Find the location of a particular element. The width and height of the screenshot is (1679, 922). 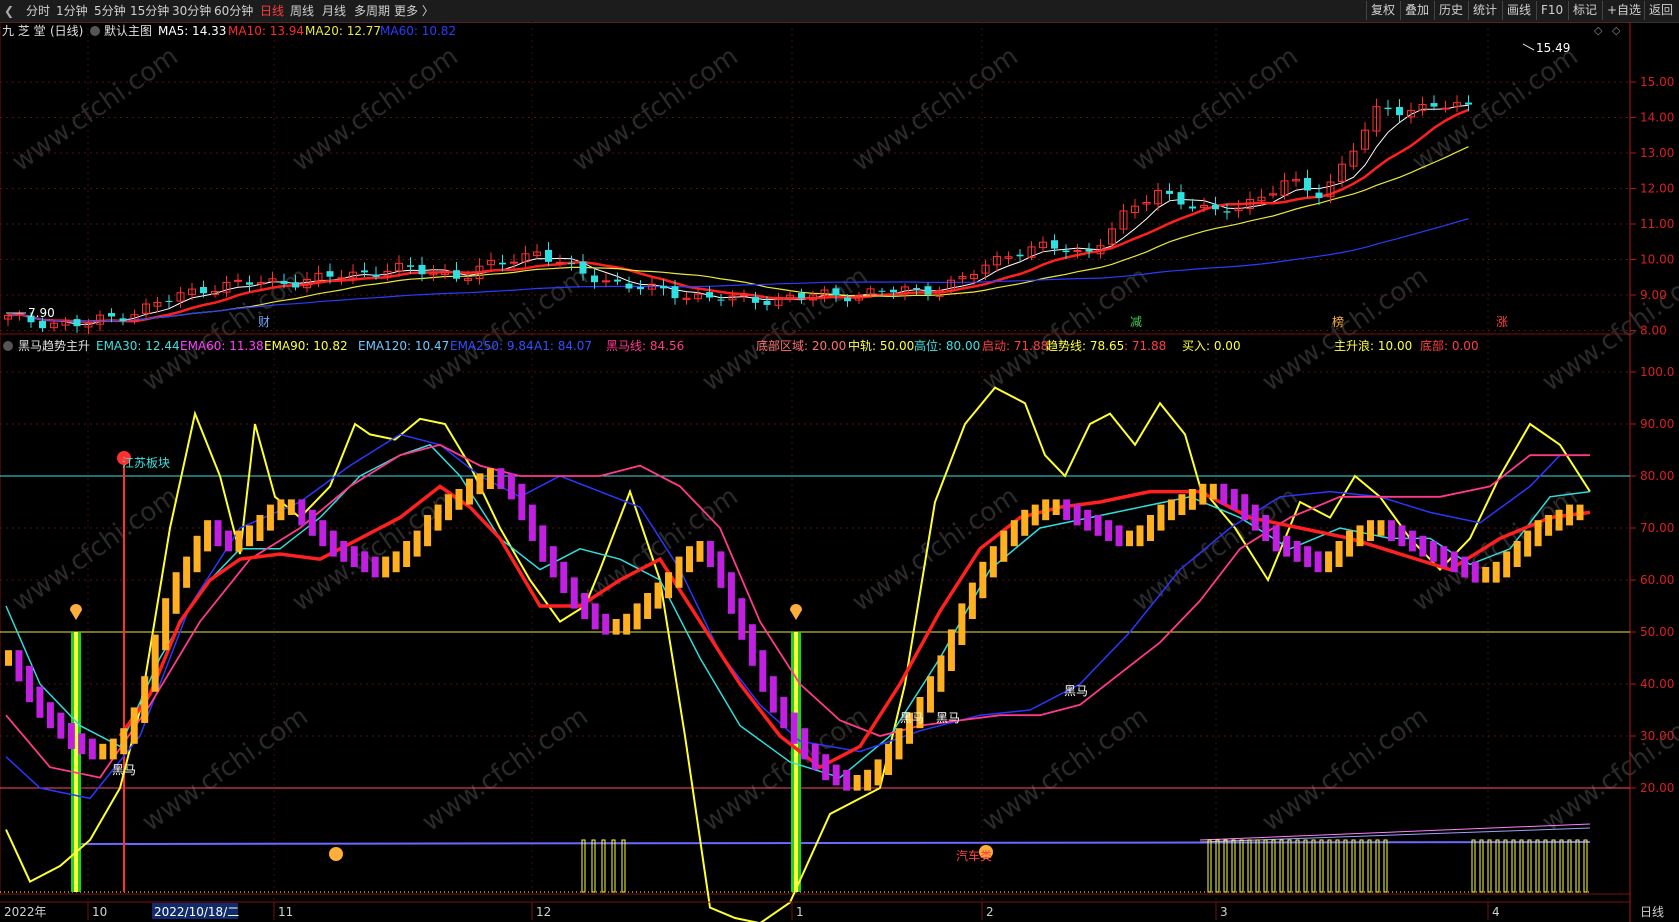

period-tab-monthly: 月线 is located at coordinates (334, 11).